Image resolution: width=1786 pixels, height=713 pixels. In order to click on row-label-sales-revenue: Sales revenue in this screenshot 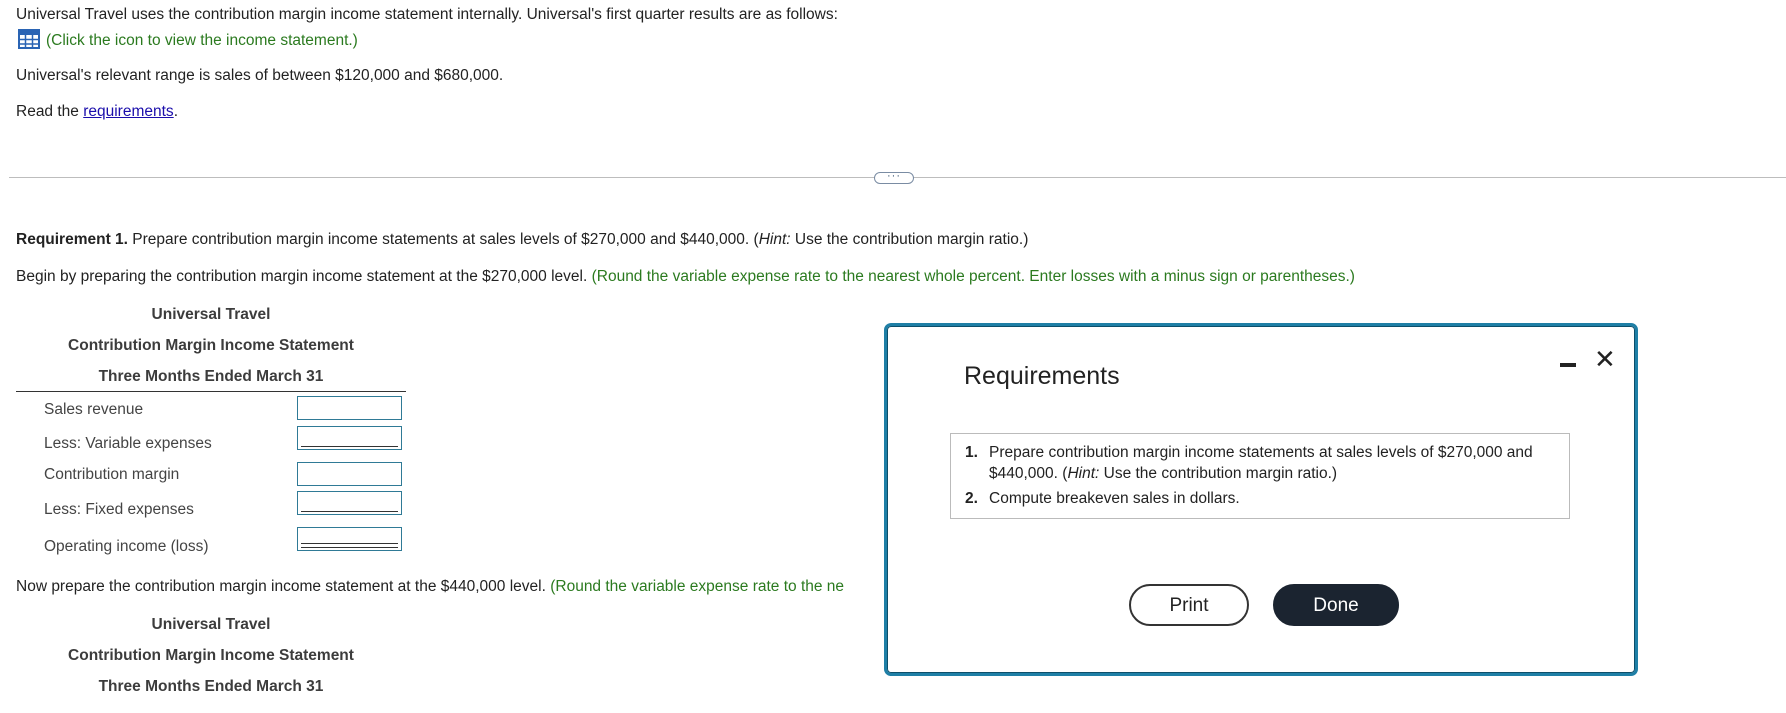, I will do `click(94, 409)`.